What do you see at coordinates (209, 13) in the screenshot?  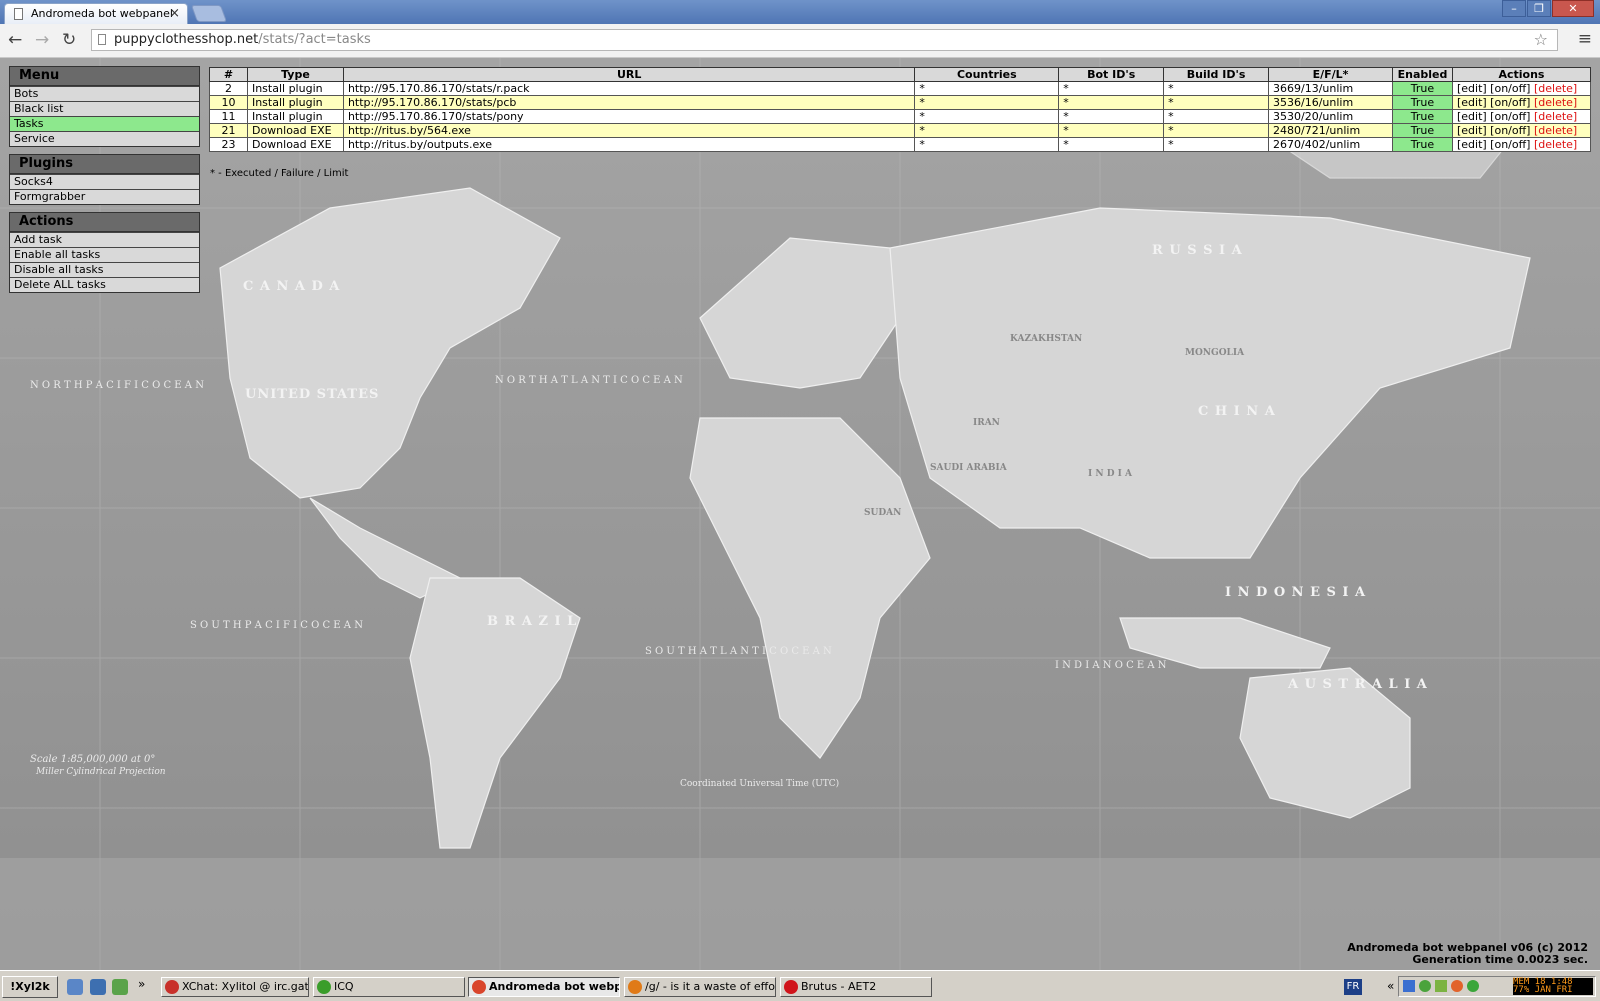 I see `new-tab-button` at bounding box center [209, 13].